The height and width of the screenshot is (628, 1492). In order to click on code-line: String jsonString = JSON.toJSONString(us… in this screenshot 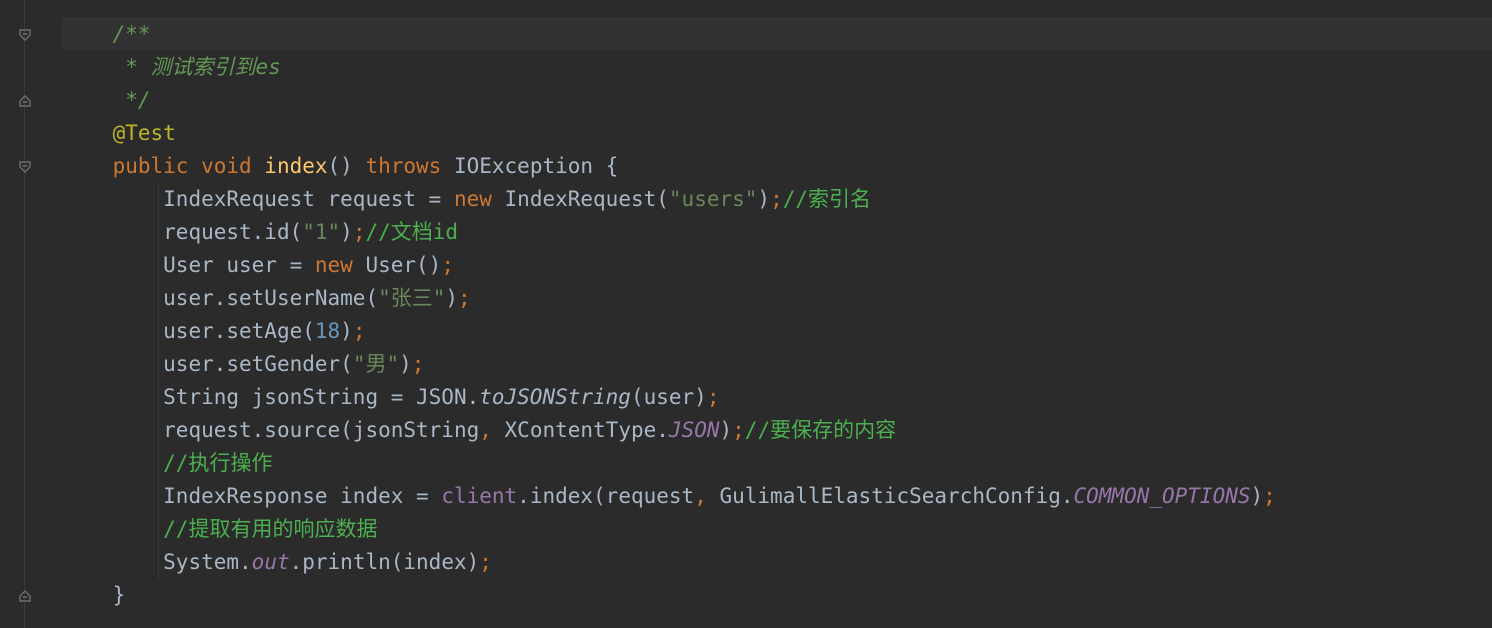, I will do `click(777, 397)`.